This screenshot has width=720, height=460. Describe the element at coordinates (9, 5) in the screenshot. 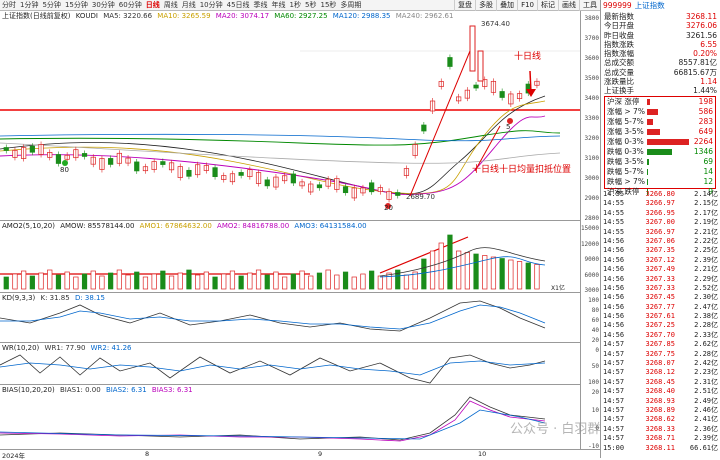

I see `period-tab: 分时` at that location.